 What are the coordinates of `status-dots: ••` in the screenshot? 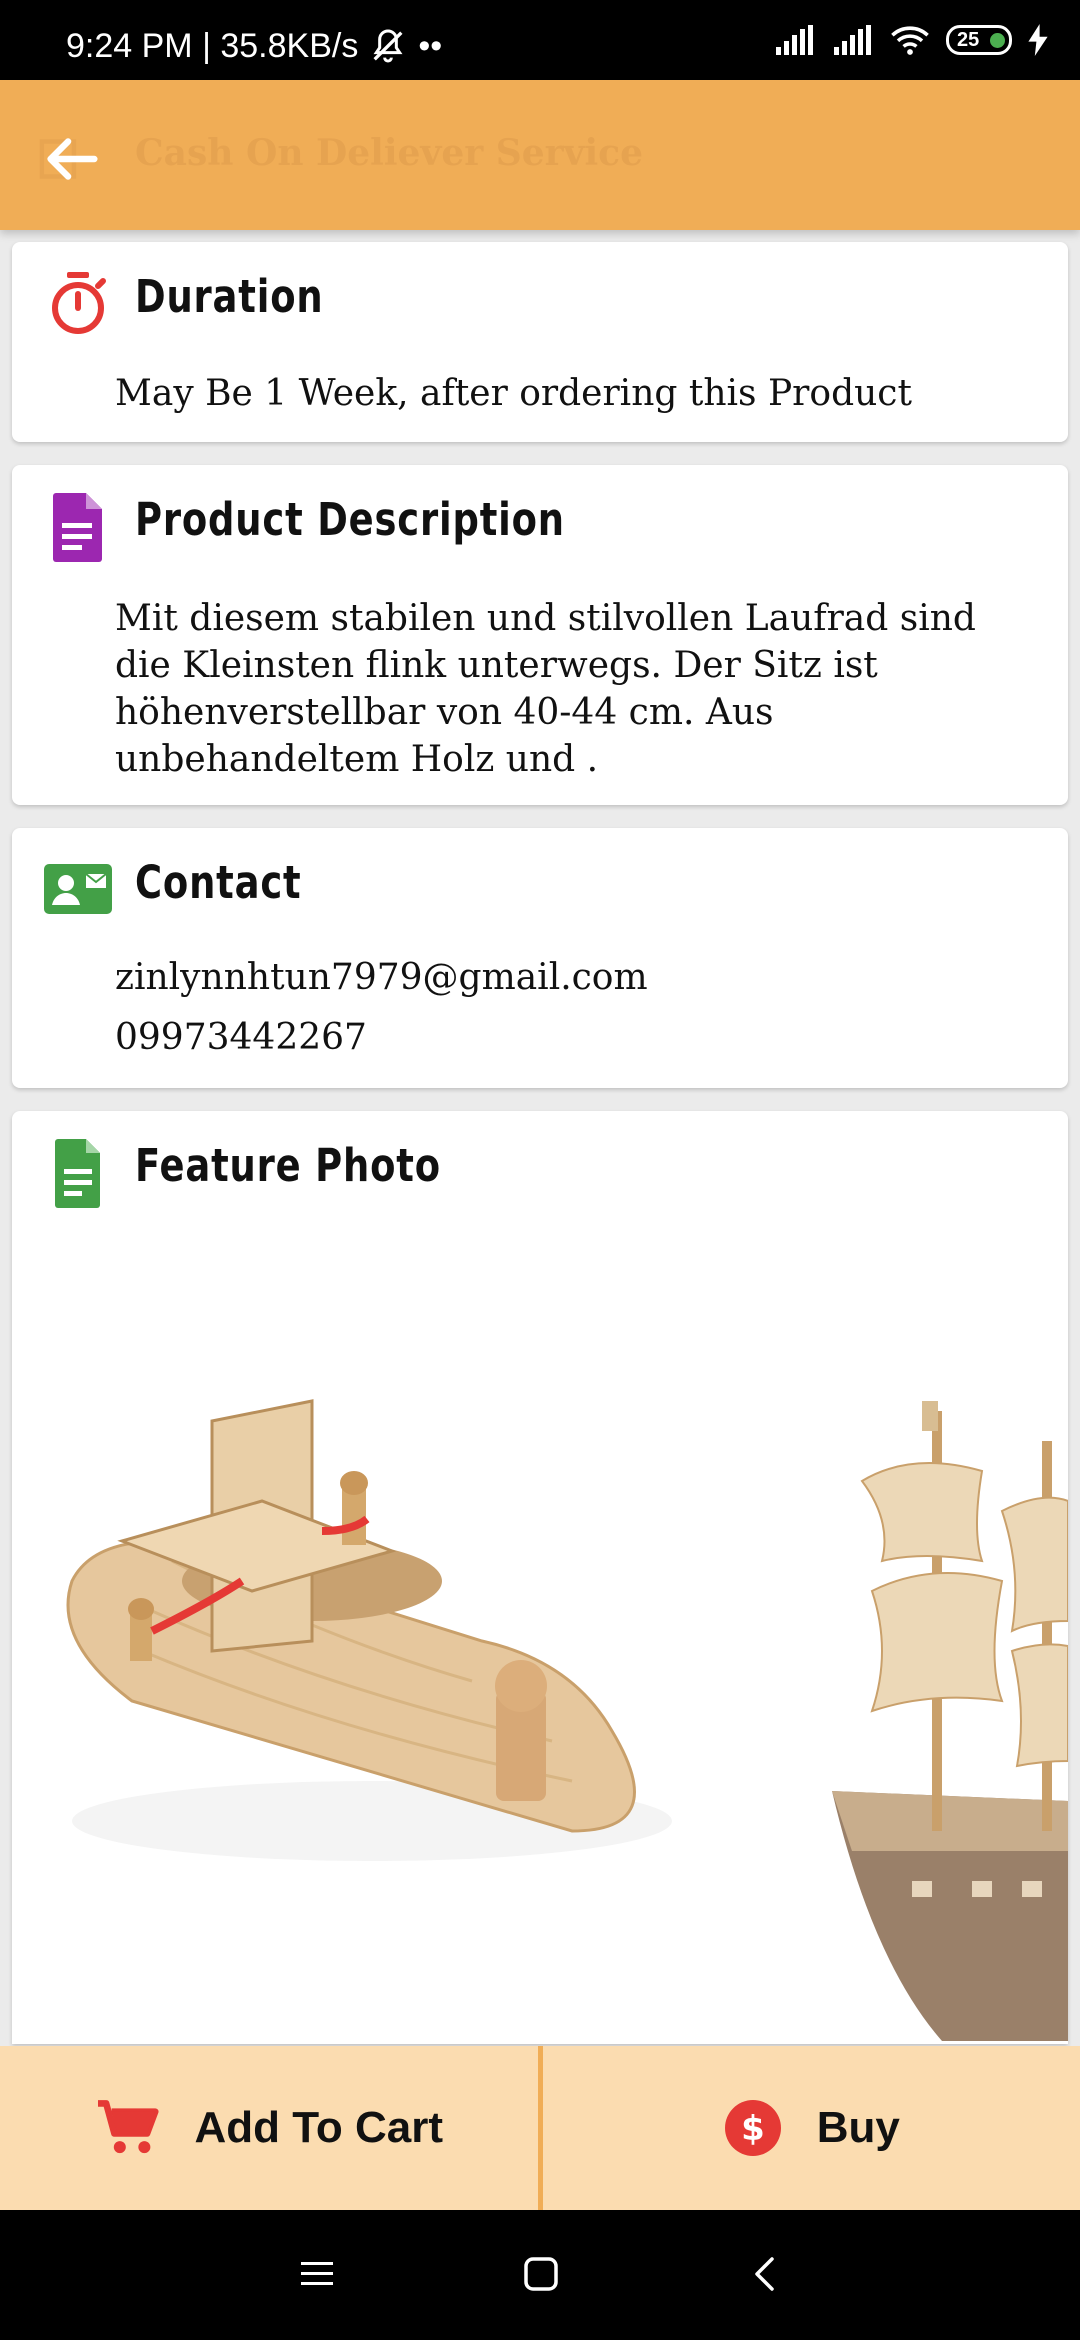 It's located at (430, 45).